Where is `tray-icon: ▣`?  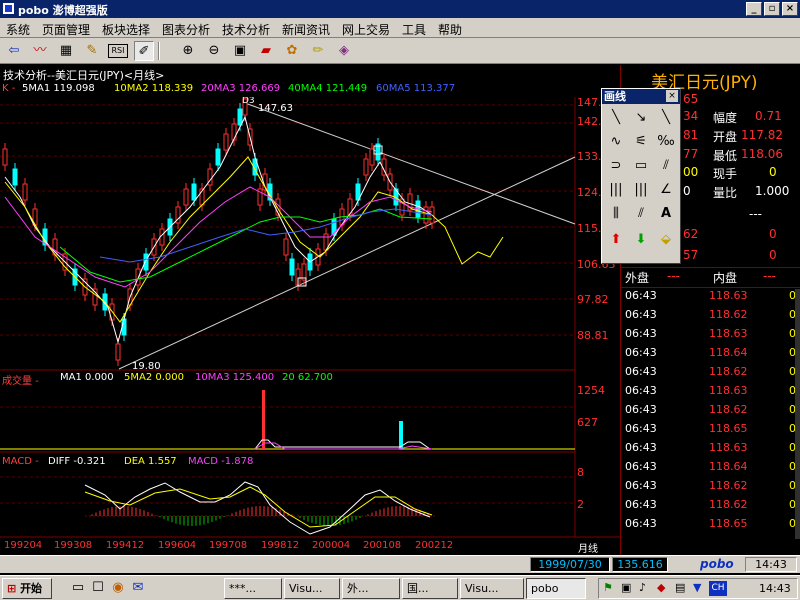
tray-icon: ▣ is located at coordinates (626, 587).